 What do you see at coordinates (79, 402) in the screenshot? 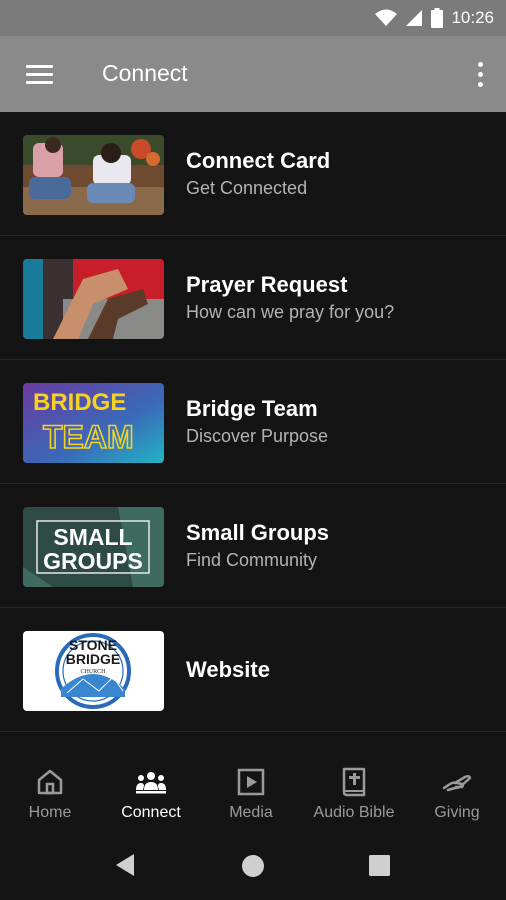
I see `bridge-thumb-line1: BRIDGE` at bounding box center [79, 402].